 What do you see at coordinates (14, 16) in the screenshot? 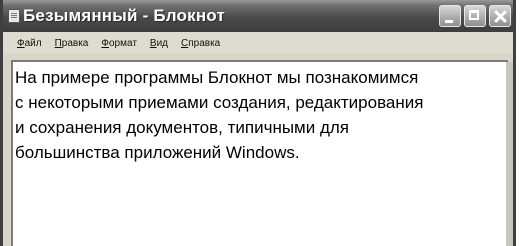
I see `notepad-icon` at bounding box center [14, 16].